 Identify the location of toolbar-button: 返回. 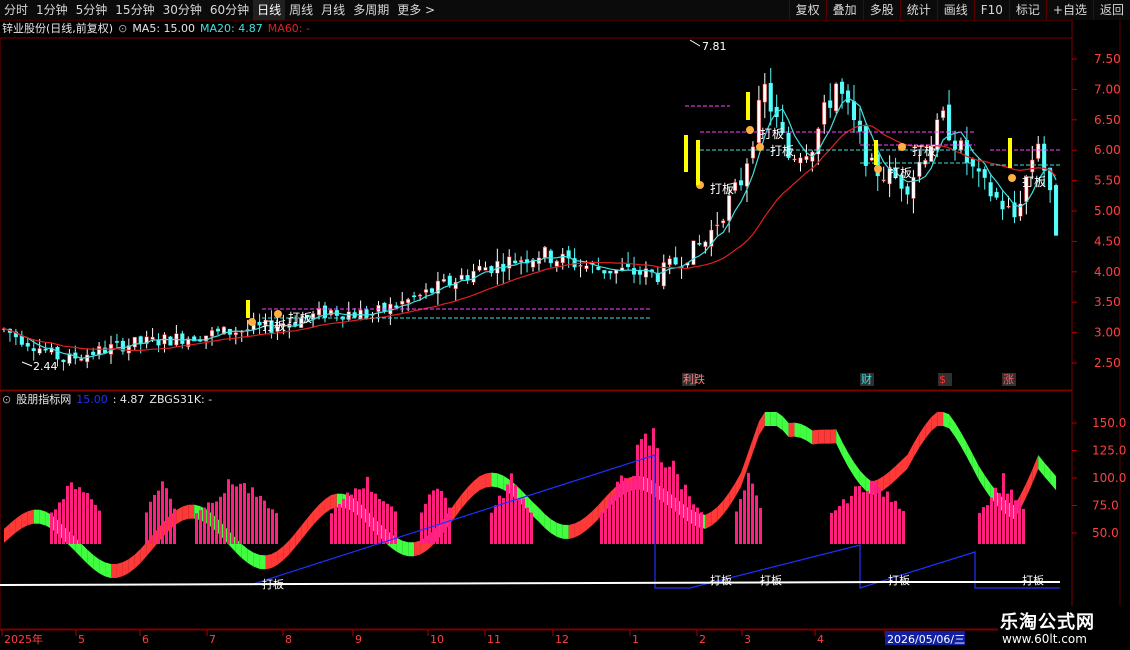
(1111, 10).